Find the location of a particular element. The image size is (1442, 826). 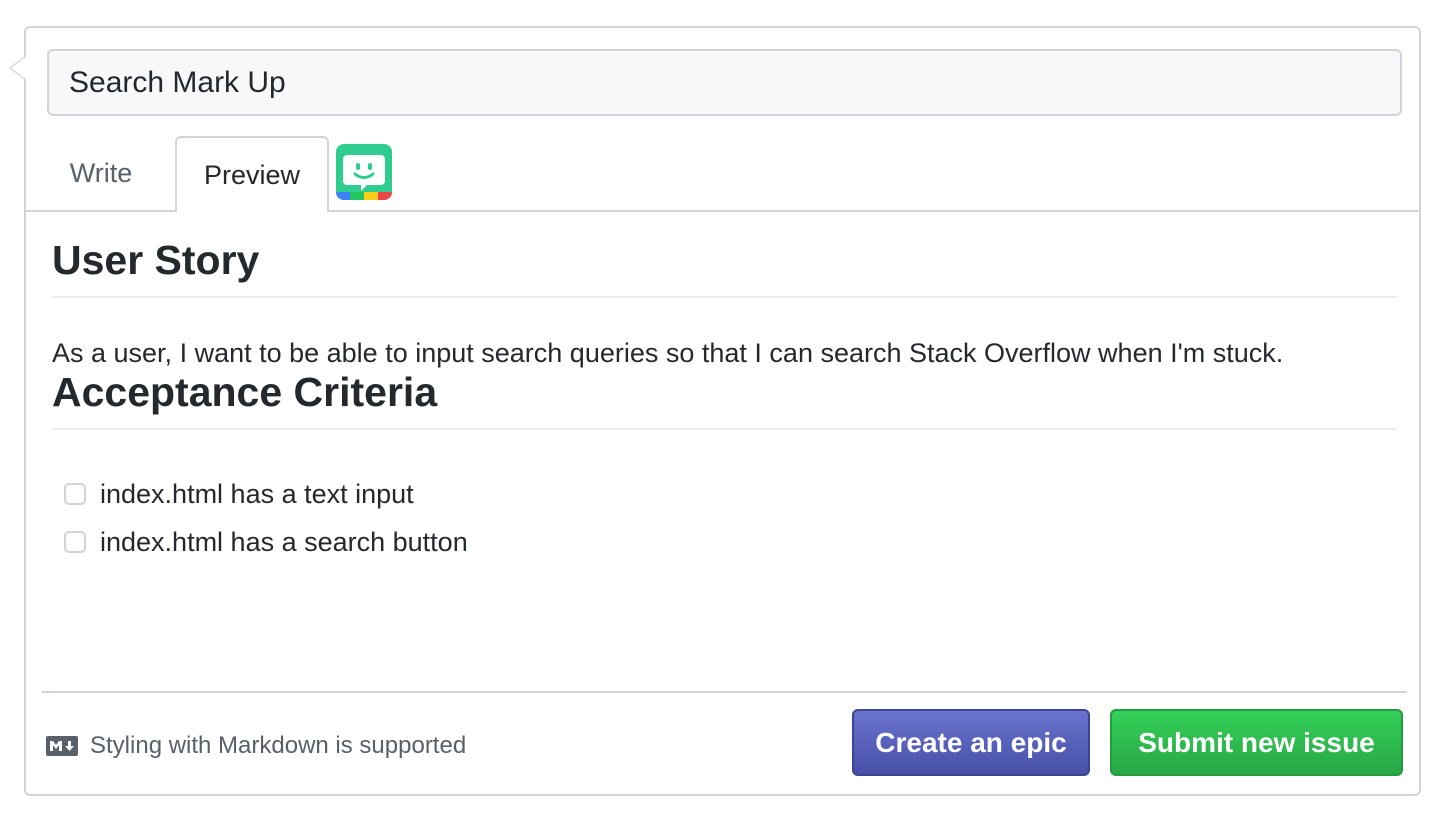

task-list-item: index.html has a text input is located at coordinates (724, 494).